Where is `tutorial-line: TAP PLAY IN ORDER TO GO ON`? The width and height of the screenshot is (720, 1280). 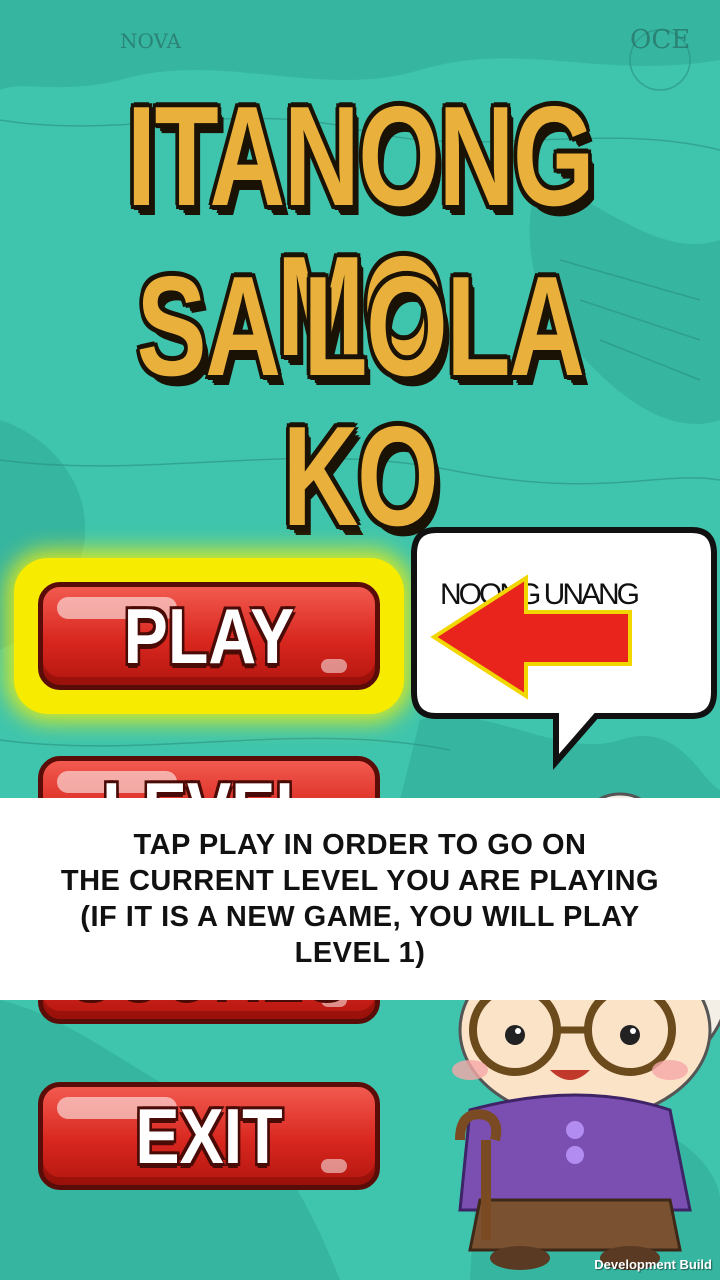
tutorial-line: TAP PLAY IN ORDER TO GO ON is located at coordinates (360, 845).